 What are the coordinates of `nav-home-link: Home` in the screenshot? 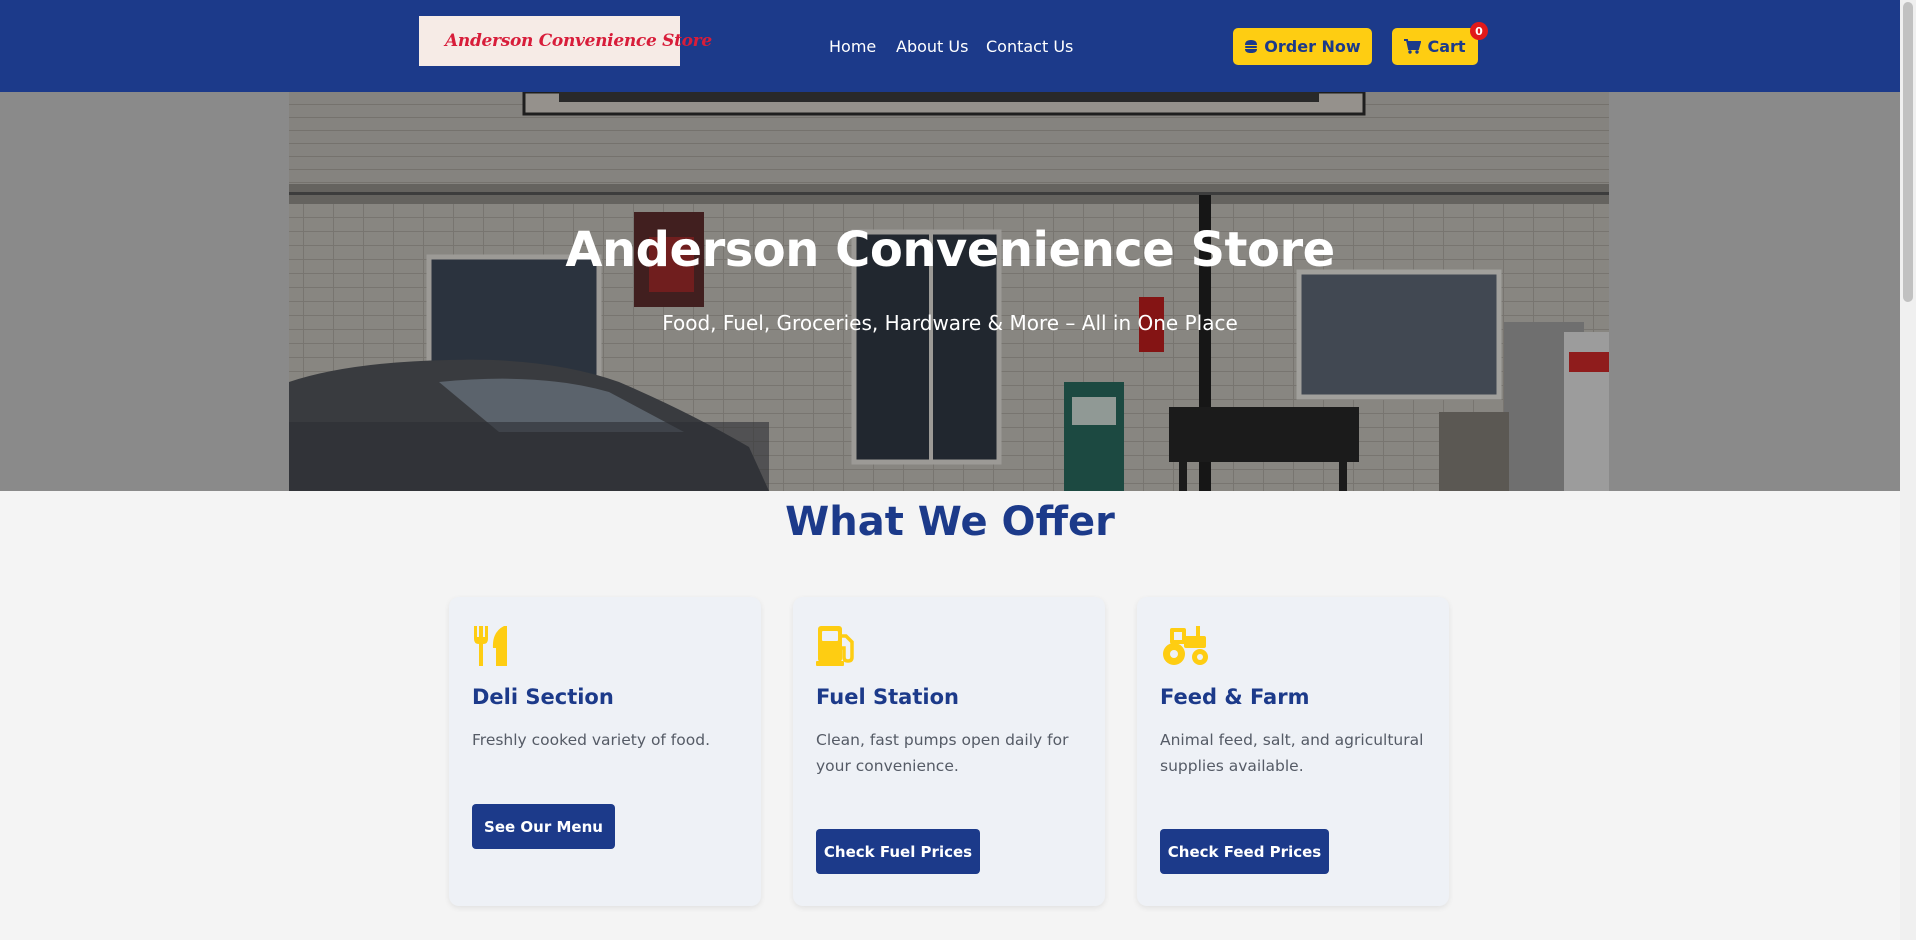 It's located at (852, 46).